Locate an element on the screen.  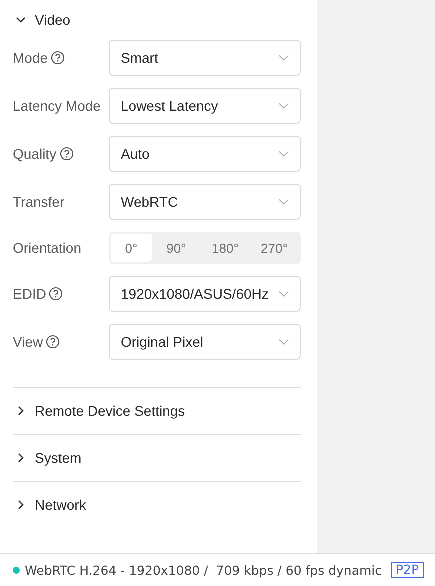
section-header: Video is located at coordinates (157, 20).